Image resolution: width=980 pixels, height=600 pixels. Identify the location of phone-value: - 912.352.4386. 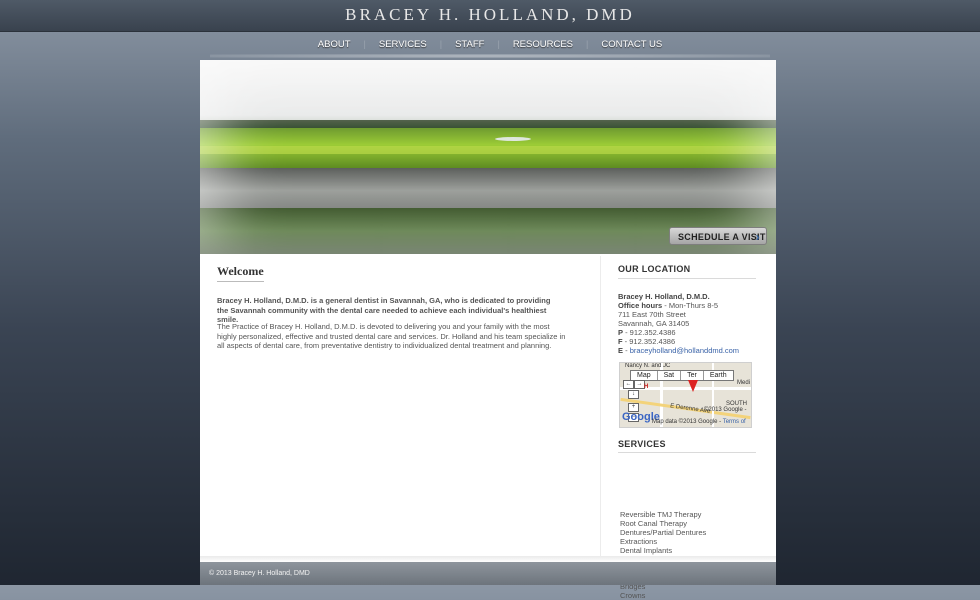
(649, 332).